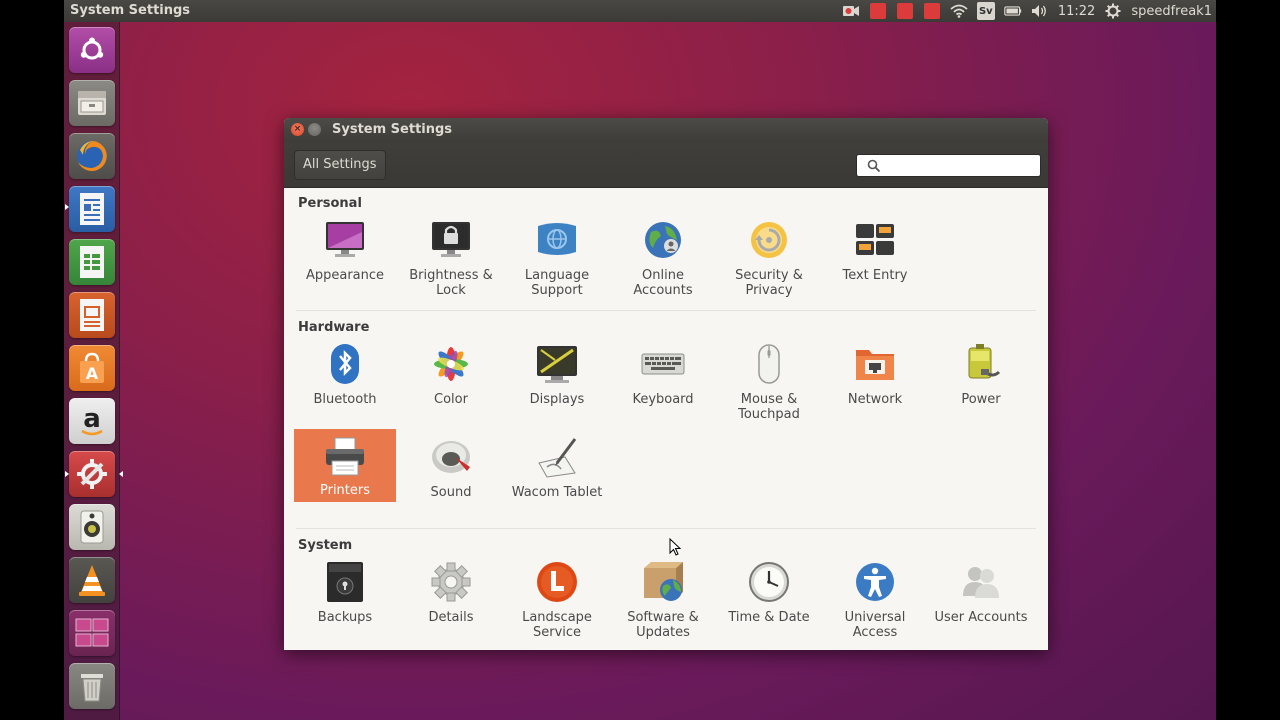 The image size is (1280, 720). I want to click on item-printers: Printers, so click(345, 465).